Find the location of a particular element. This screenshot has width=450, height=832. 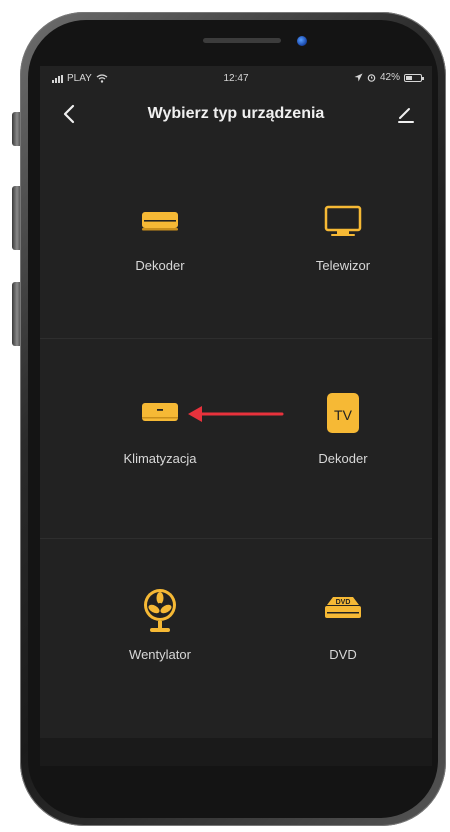

device-tile-telewizor: Telewizor is located at coordinates (343, 249).